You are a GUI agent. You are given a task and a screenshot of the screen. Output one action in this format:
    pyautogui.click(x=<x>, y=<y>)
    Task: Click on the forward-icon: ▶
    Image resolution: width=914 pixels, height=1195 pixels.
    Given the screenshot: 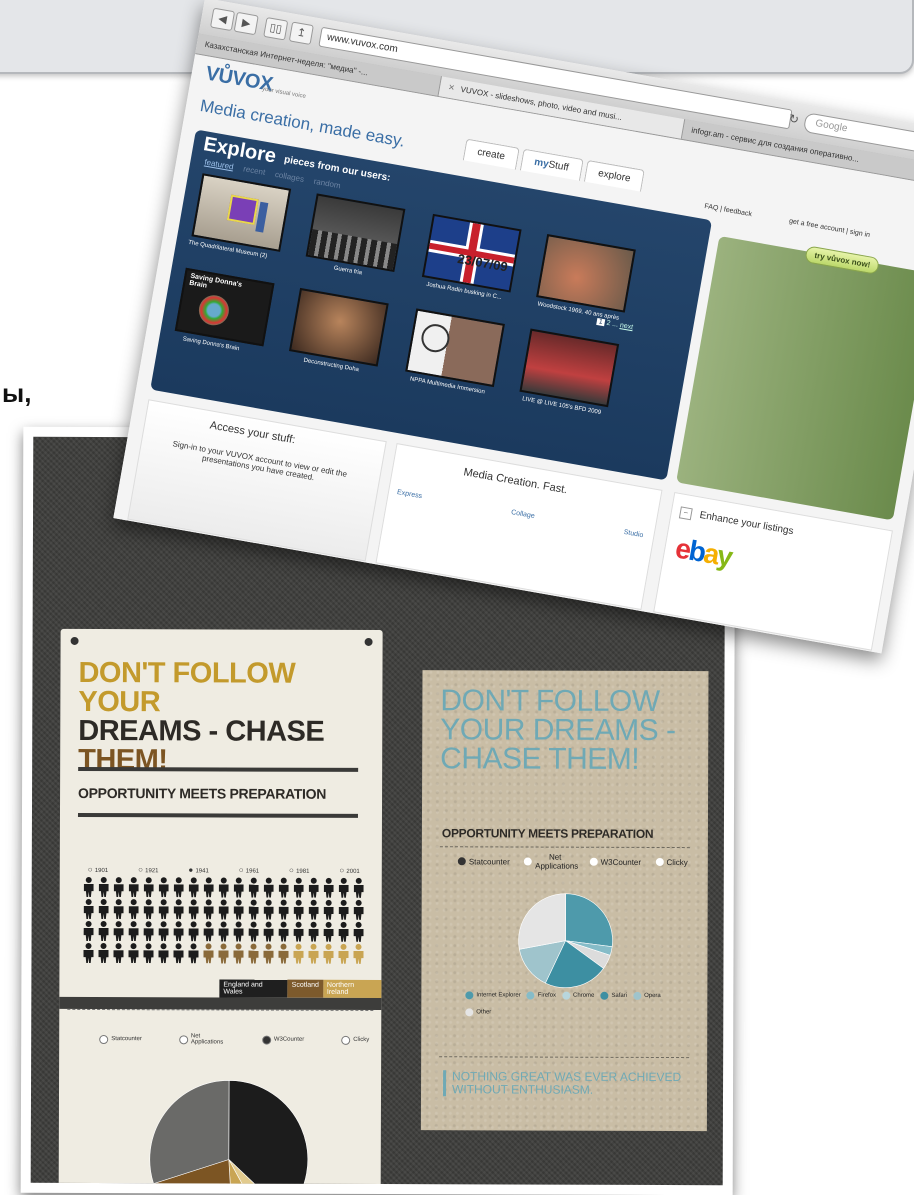 What is the action you would take?
    pyautogui.click(x=246, y=23)
    